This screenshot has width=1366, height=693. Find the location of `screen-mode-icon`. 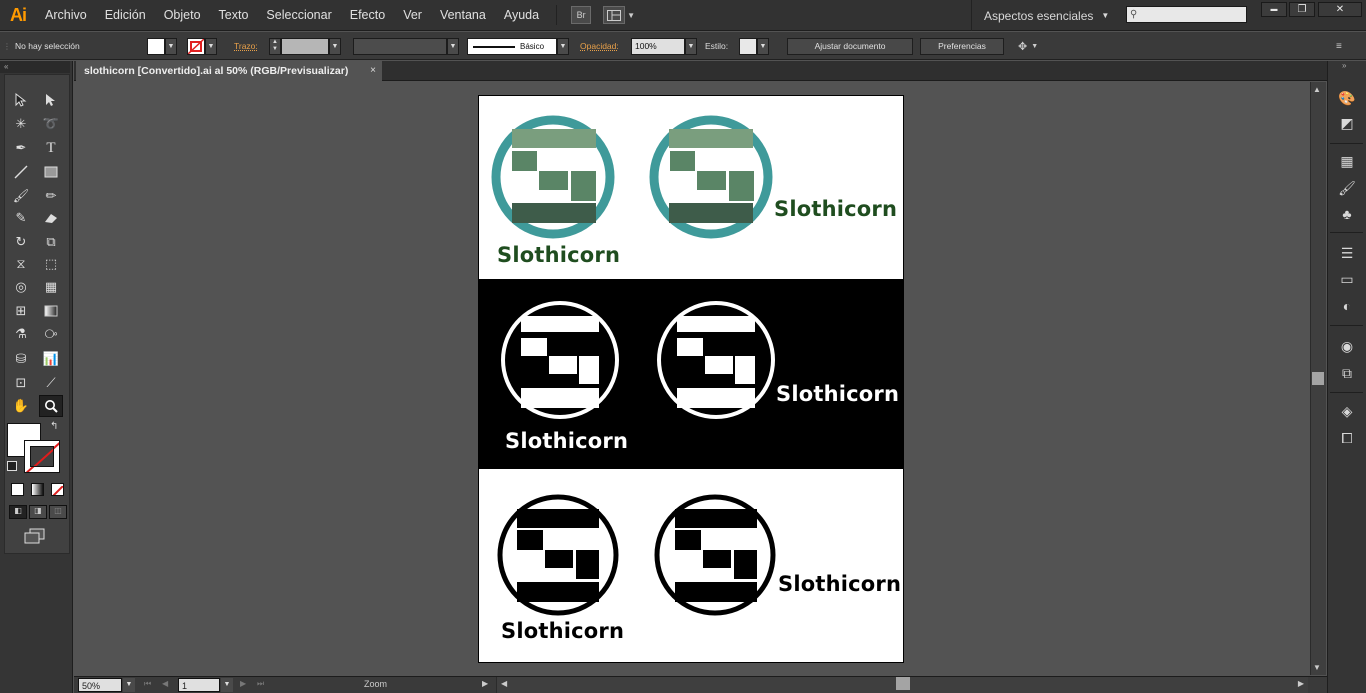

screen-mode-icon is located at coordinates (35, 538).